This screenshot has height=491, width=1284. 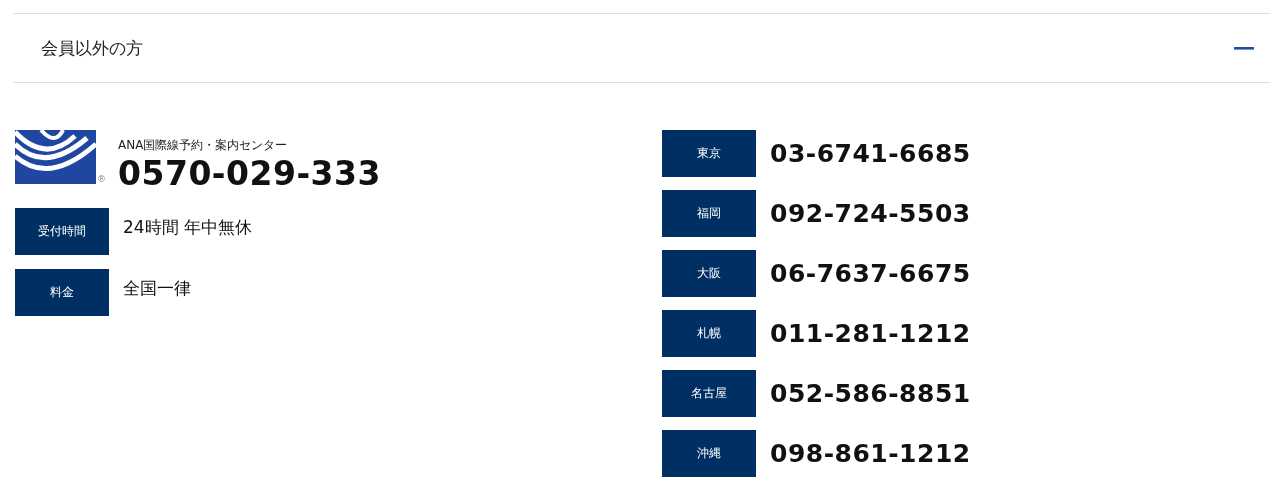 I want to click on office-phone: 06-7637-6675, so click(x=870, y=273).